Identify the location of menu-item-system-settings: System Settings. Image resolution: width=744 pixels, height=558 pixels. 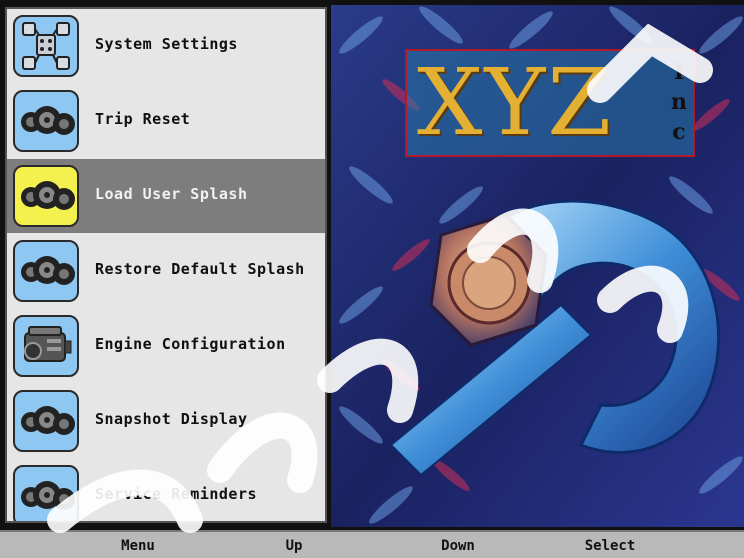
(166, 46).